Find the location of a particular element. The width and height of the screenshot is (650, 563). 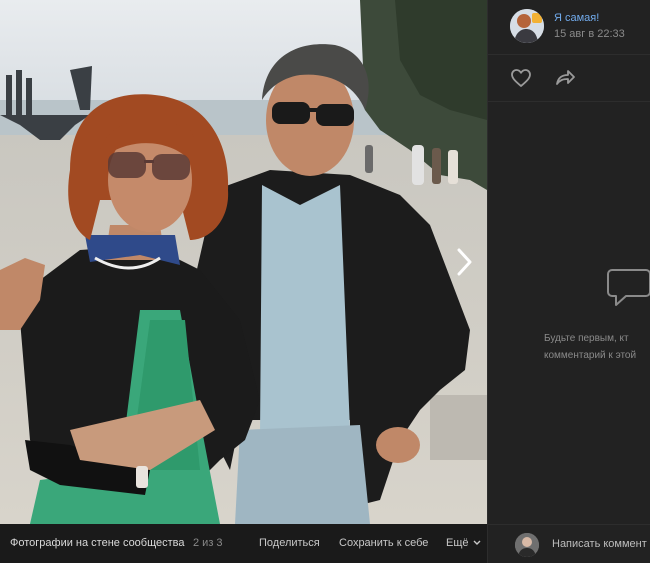

share-arrow-icon is located at coordinates (565, 78).